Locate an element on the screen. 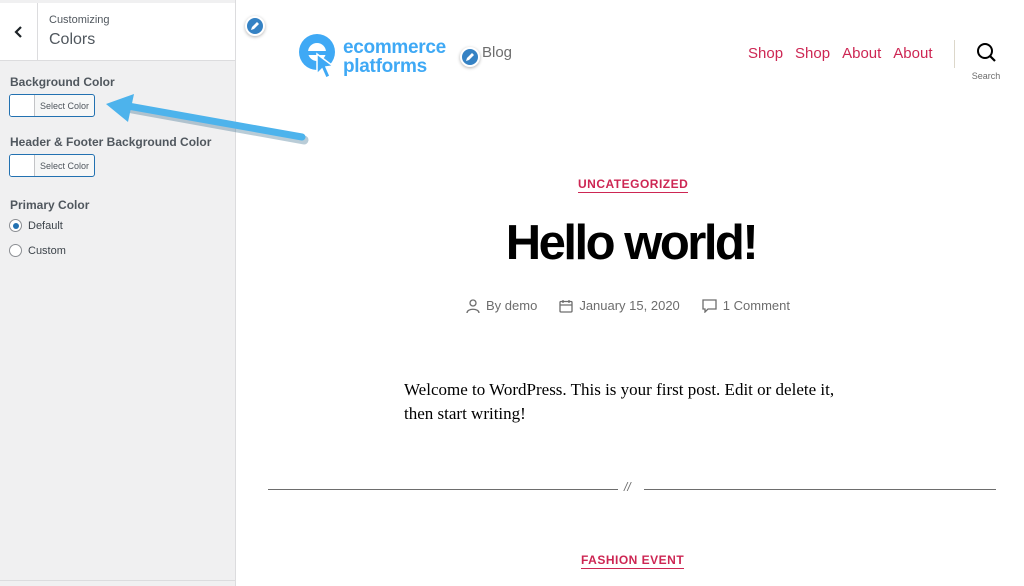 This screenshot has width=1024, height=586. radio-custom: Custom is located at coordinates (37, 250).